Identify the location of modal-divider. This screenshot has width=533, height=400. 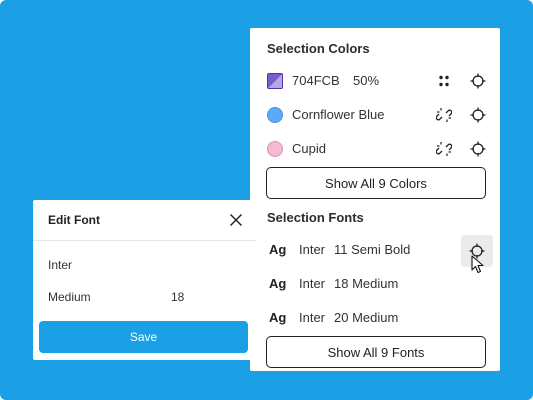
(144, 240).